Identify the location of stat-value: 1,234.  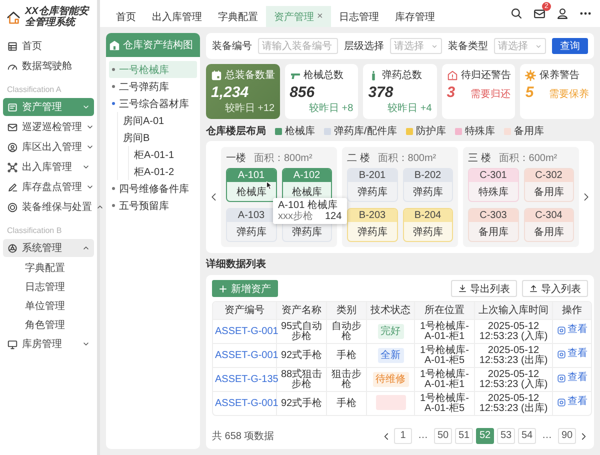
(230, 92).